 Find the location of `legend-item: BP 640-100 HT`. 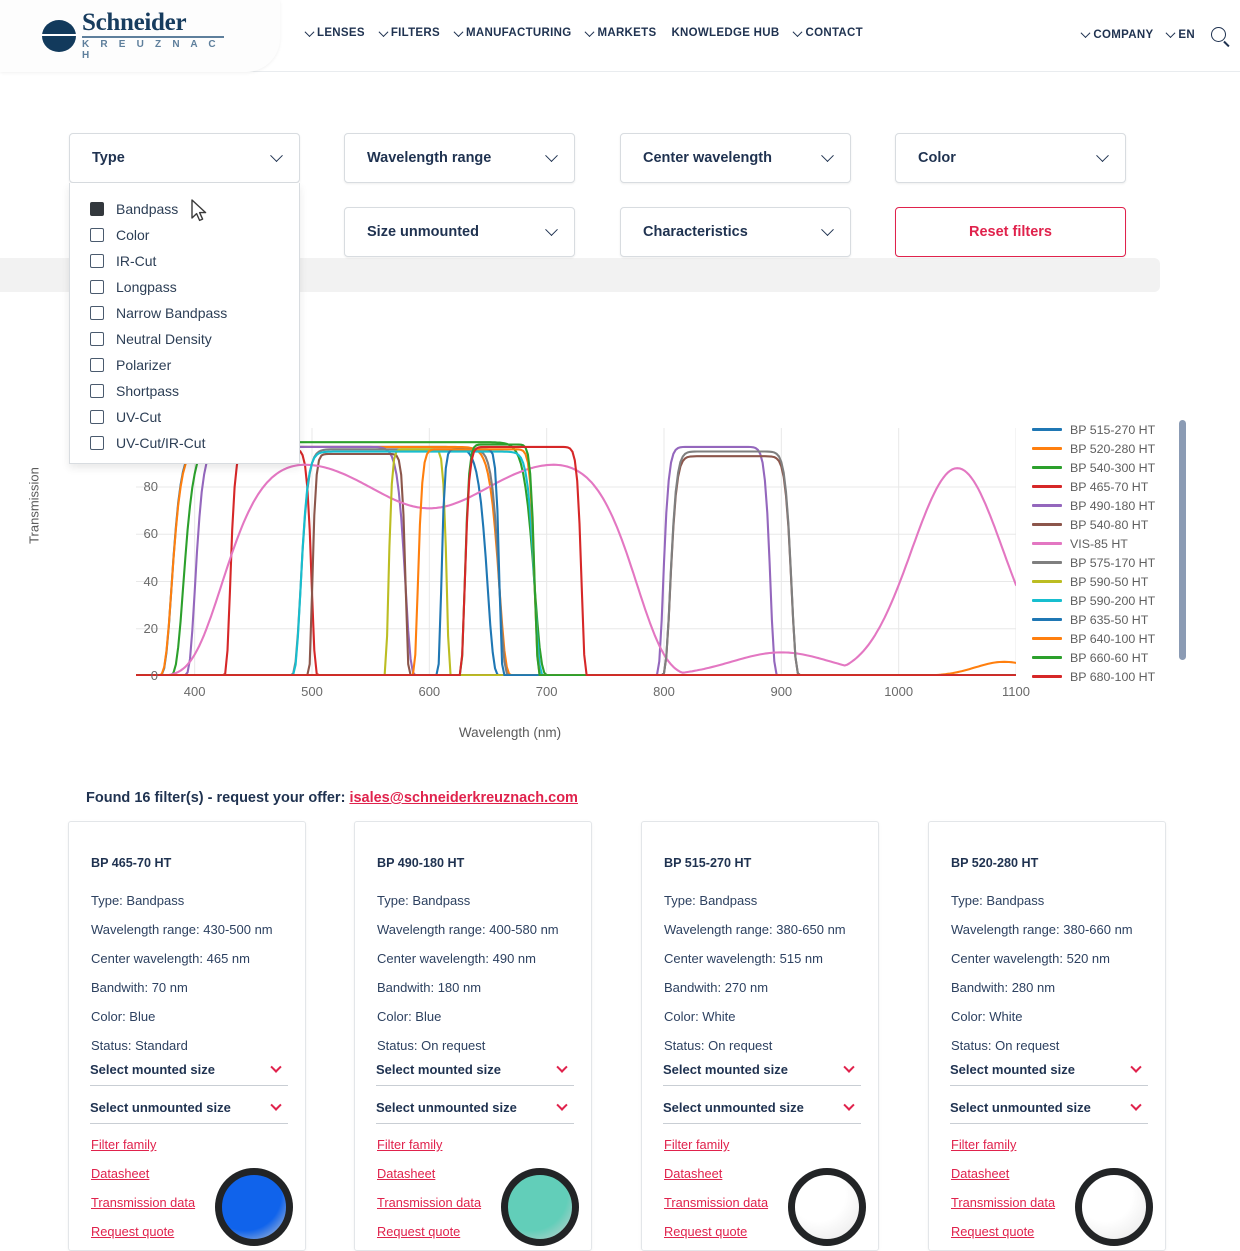

legend-item: BP 640-100 HT is located at coordinates (1106, 638).